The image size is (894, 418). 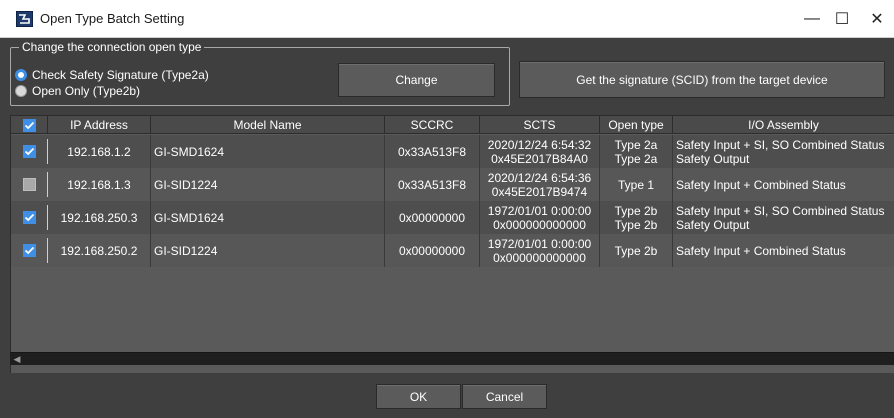 I want to click on column-header-model: Model Name, so click(x=268, y=125).